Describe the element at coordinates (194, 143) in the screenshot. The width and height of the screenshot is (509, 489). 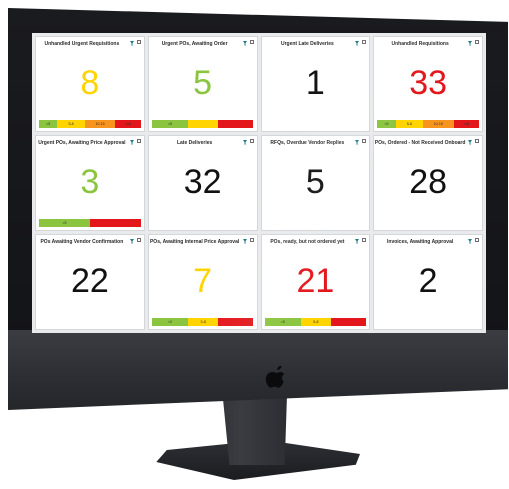
I see `kpi-tile-title: Late Deliveries` at that location.